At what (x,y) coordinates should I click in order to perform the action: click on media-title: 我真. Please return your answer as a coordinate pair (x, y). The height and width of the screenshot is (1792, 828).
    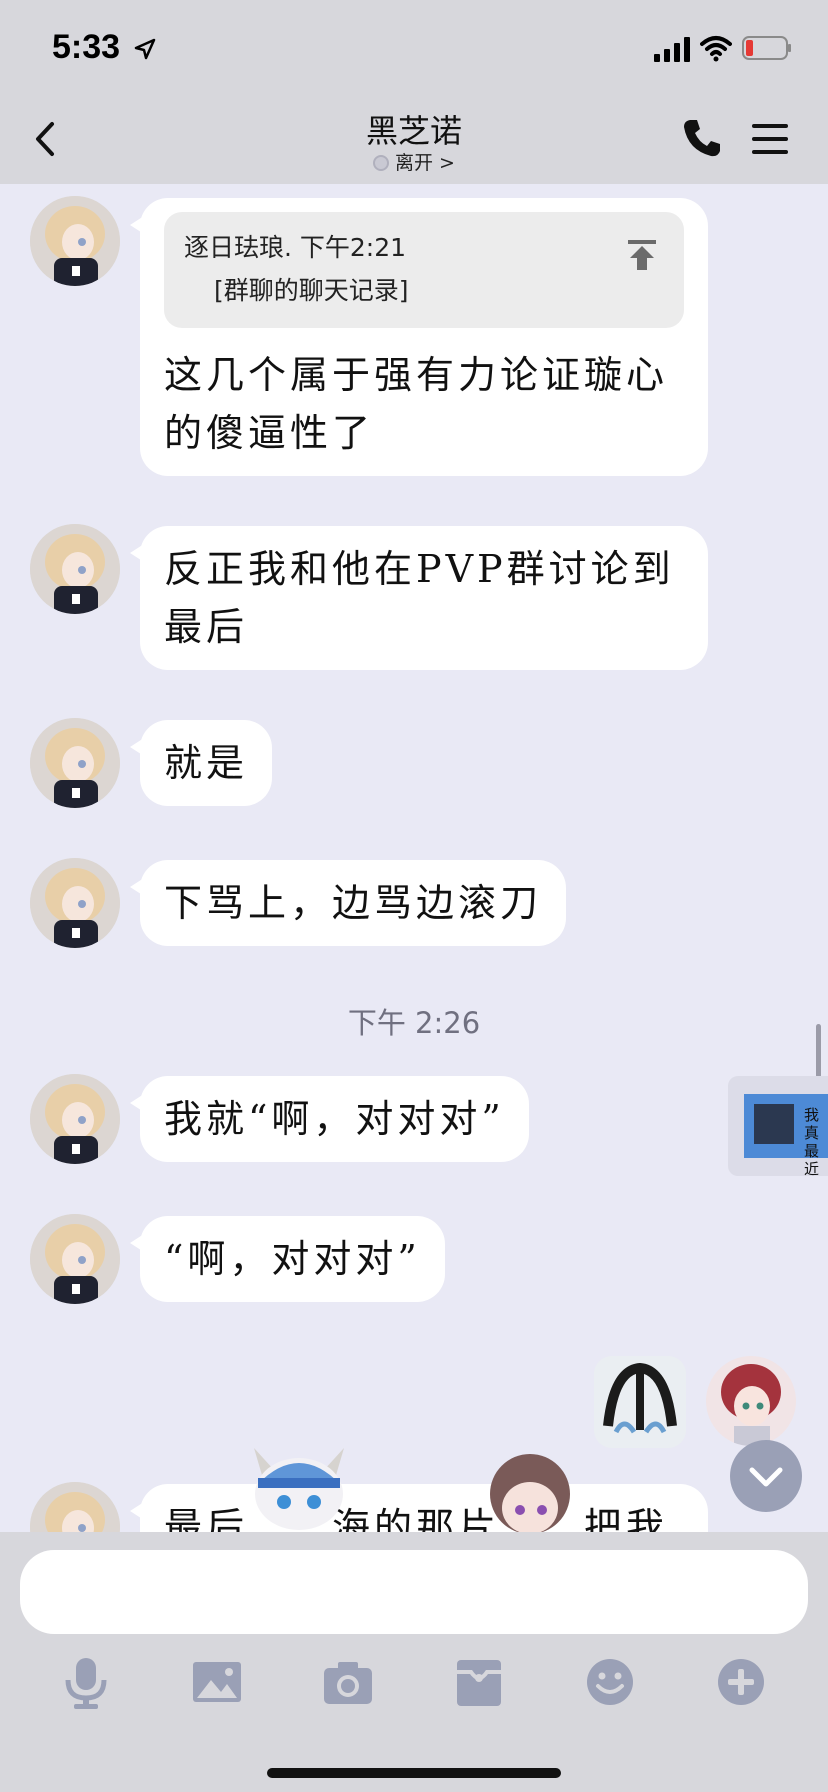
    Looking at the image, I should click on (812, 1124).